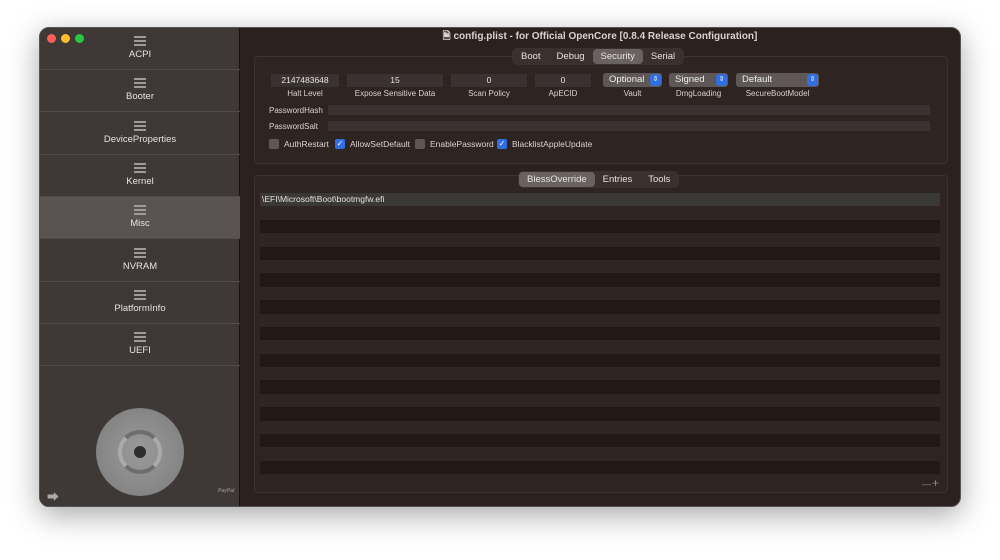 This screenshot has height=560, width=1000. What do you see at coordinates (296, 110) in the screenshot?
I see `password-hash-label: PasswordHash` at bounding box center [296, 110].